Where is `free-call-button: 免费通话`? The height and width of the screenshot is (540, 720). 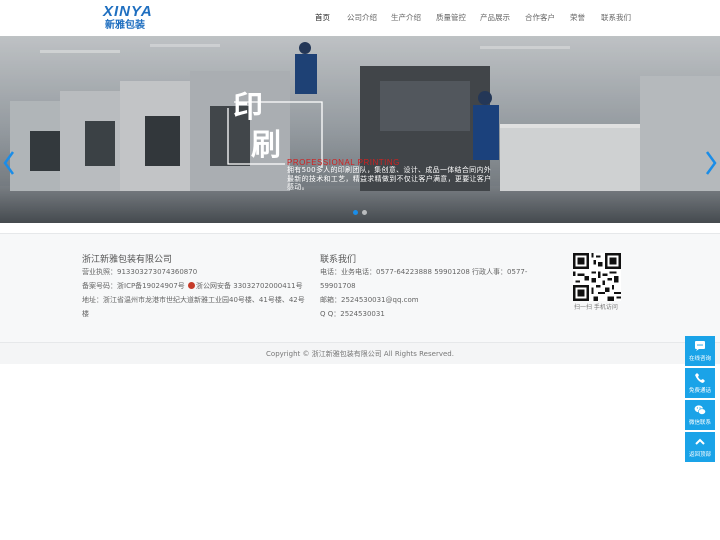
free-call-button: 免费通话 is located at coordinates (700, 383).